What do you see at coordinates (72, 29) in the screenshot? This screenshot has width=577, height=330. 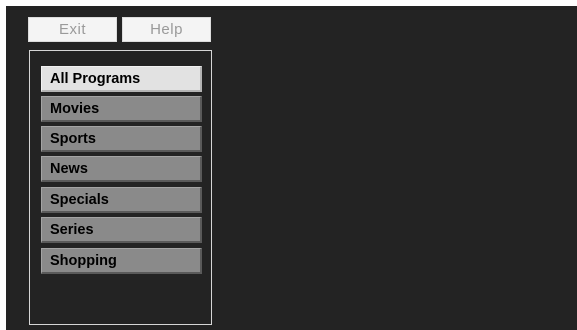 I see `exit-button: Exit` at bounding box center [72, 29].